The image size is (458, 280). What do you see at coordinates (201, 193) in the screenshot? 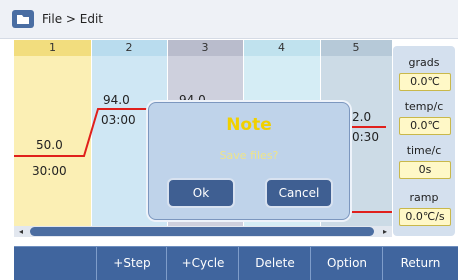
I see `ok-button: Ok` at bounding box center [201, 193].